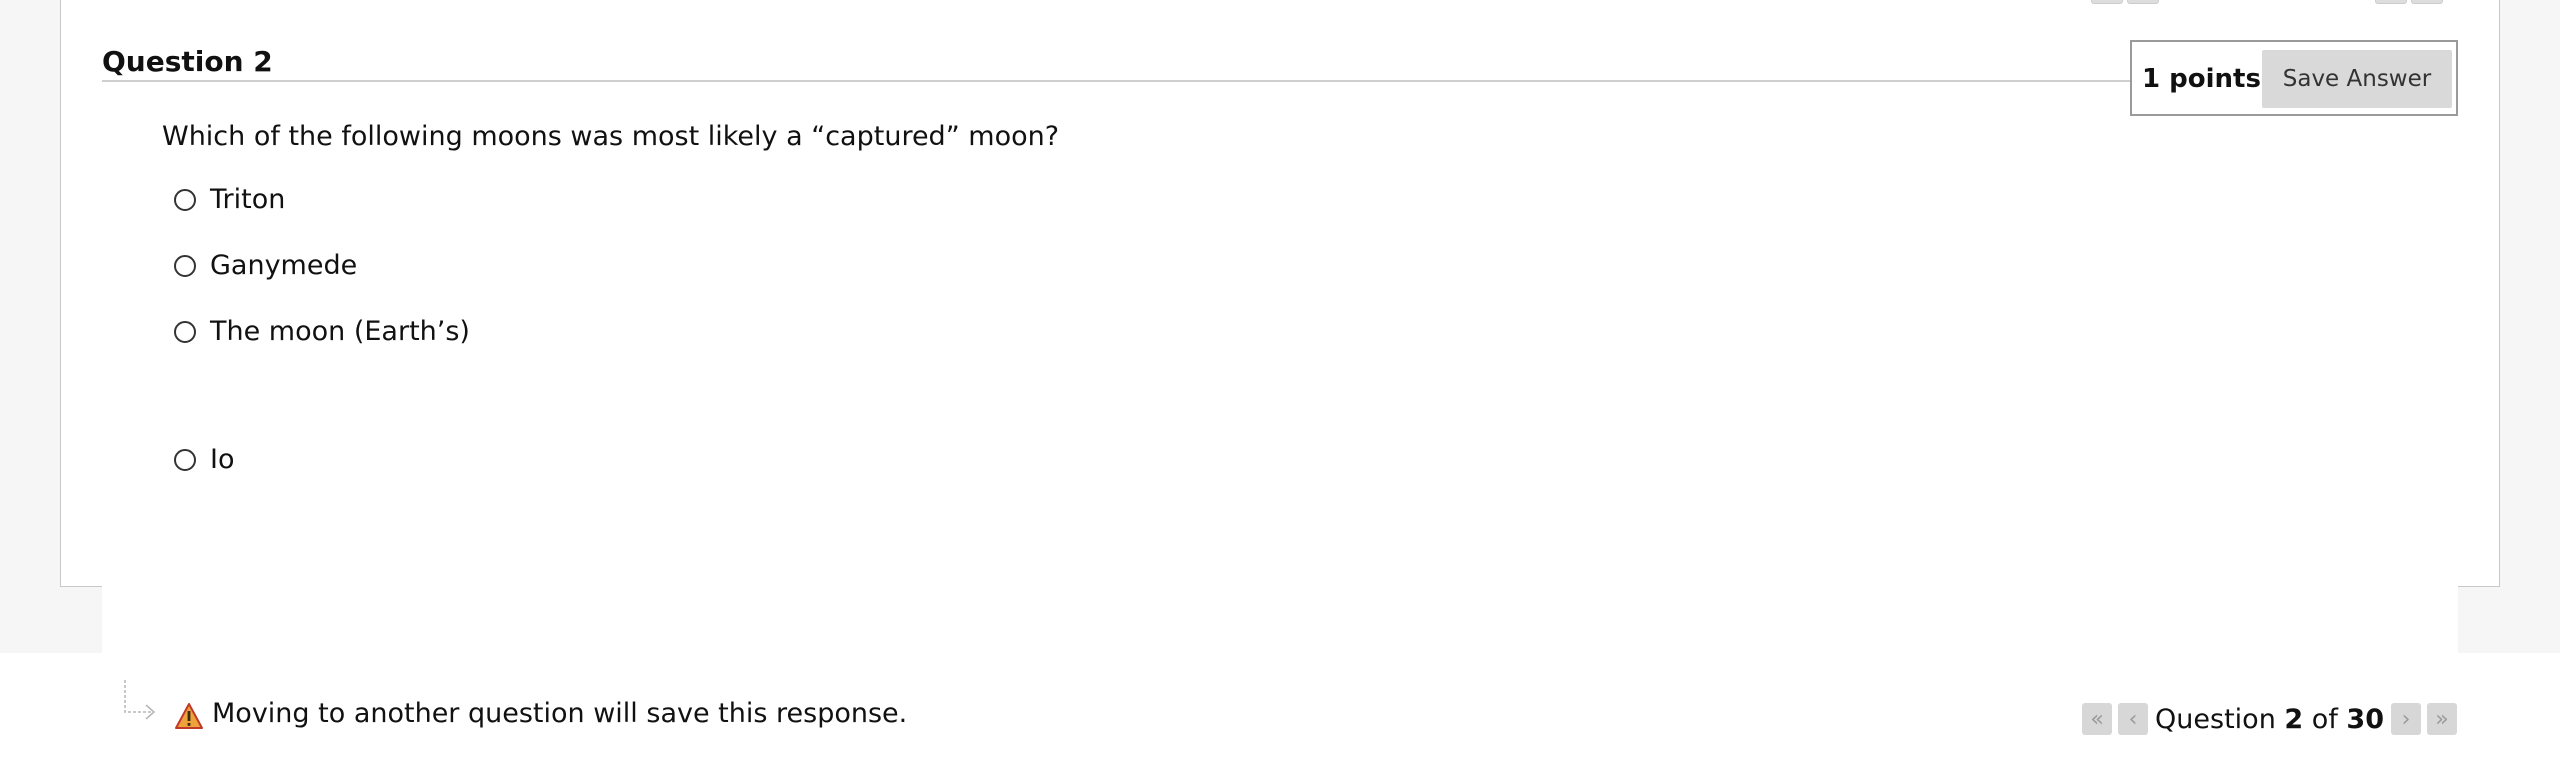 This screenshot has height=777, width=2560. I want to click on warning-icon, so click(189, 718).